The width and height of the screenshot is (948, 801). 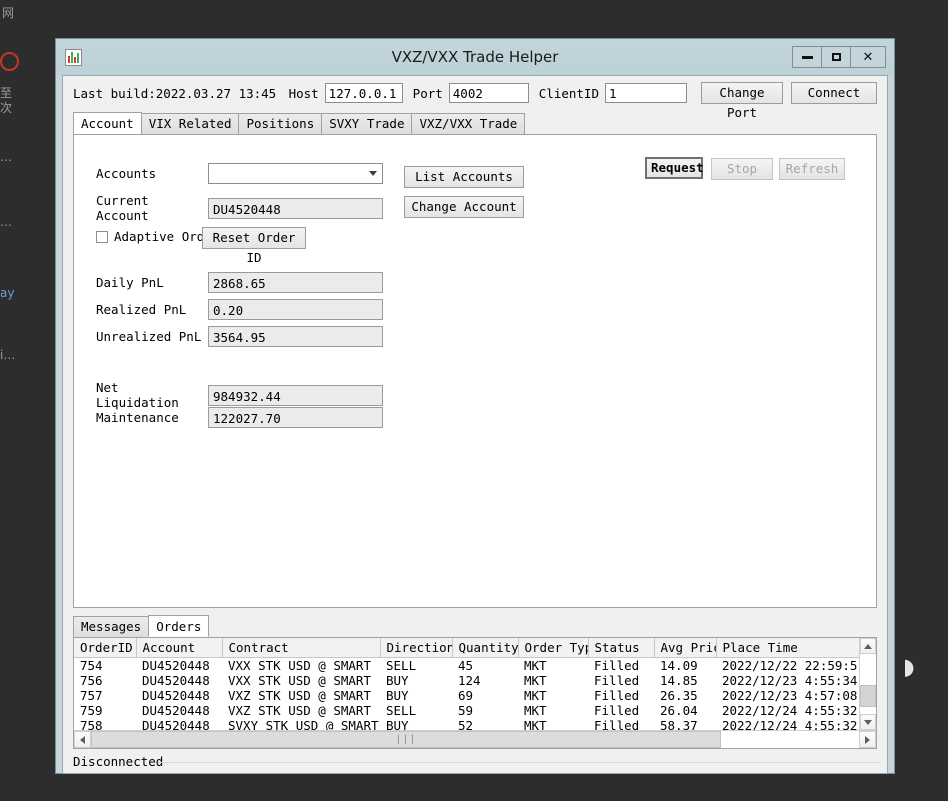 I want to click on horizontal-scroll-track: |||, so click(x=475, y=739).